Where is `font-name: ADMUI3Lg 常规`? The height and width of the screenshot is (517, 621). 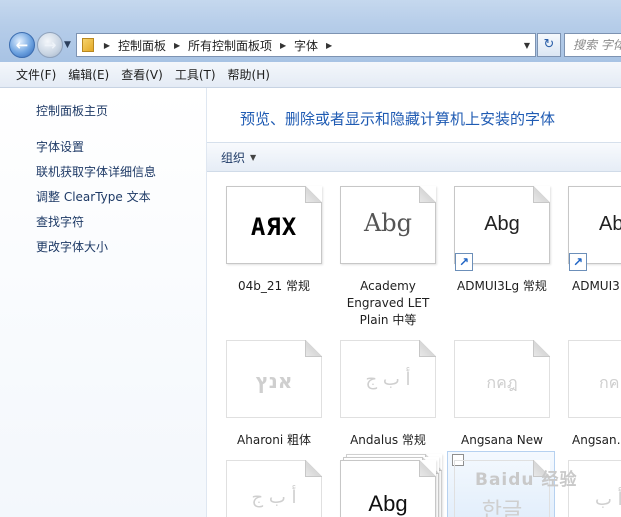
font-name: ADMUI3Lg 常规 is located at coordinates (502, 286).